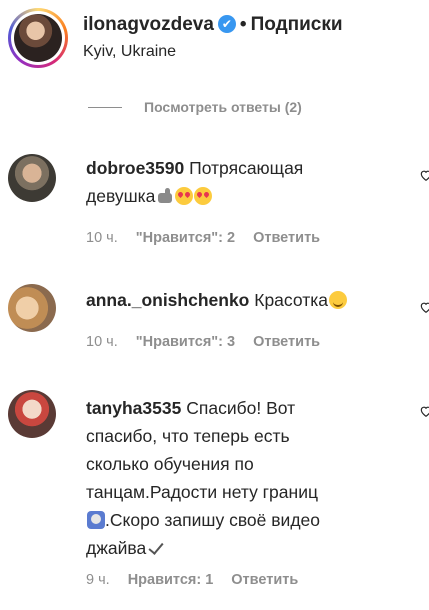  Describe the element at coordinates (171, 580) in the screenshot. I see `comment-likes: Нравится: 1` at that location.